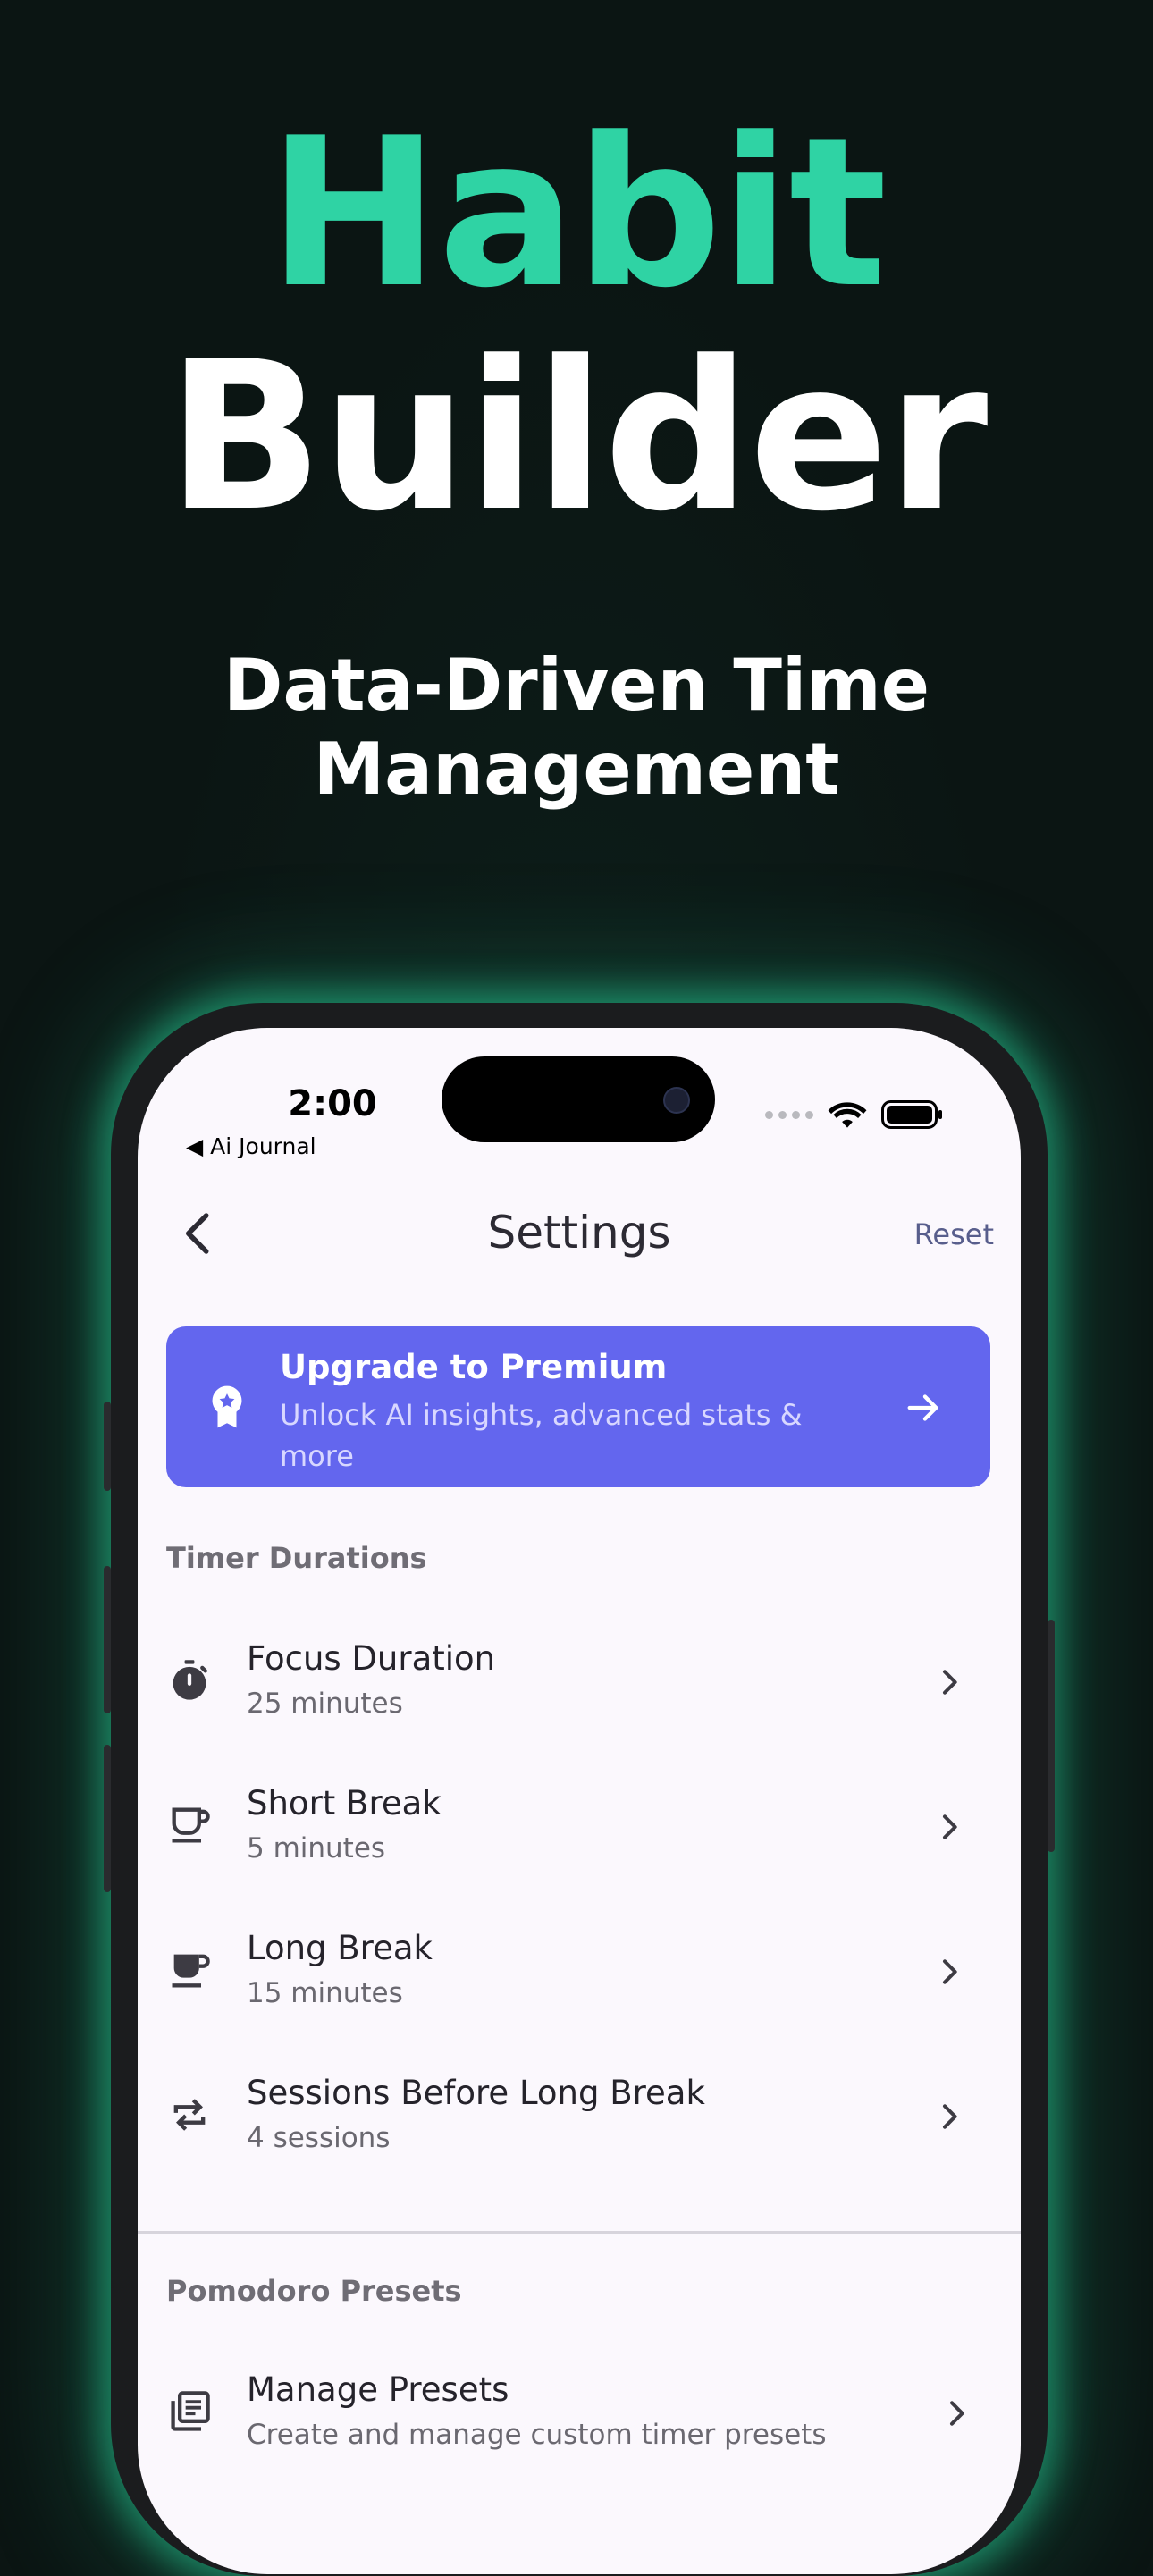  What do you see at coordinates (789, 1115) in the screenshot?
I see `cellular-icon` at bounding box center [789, 1115].